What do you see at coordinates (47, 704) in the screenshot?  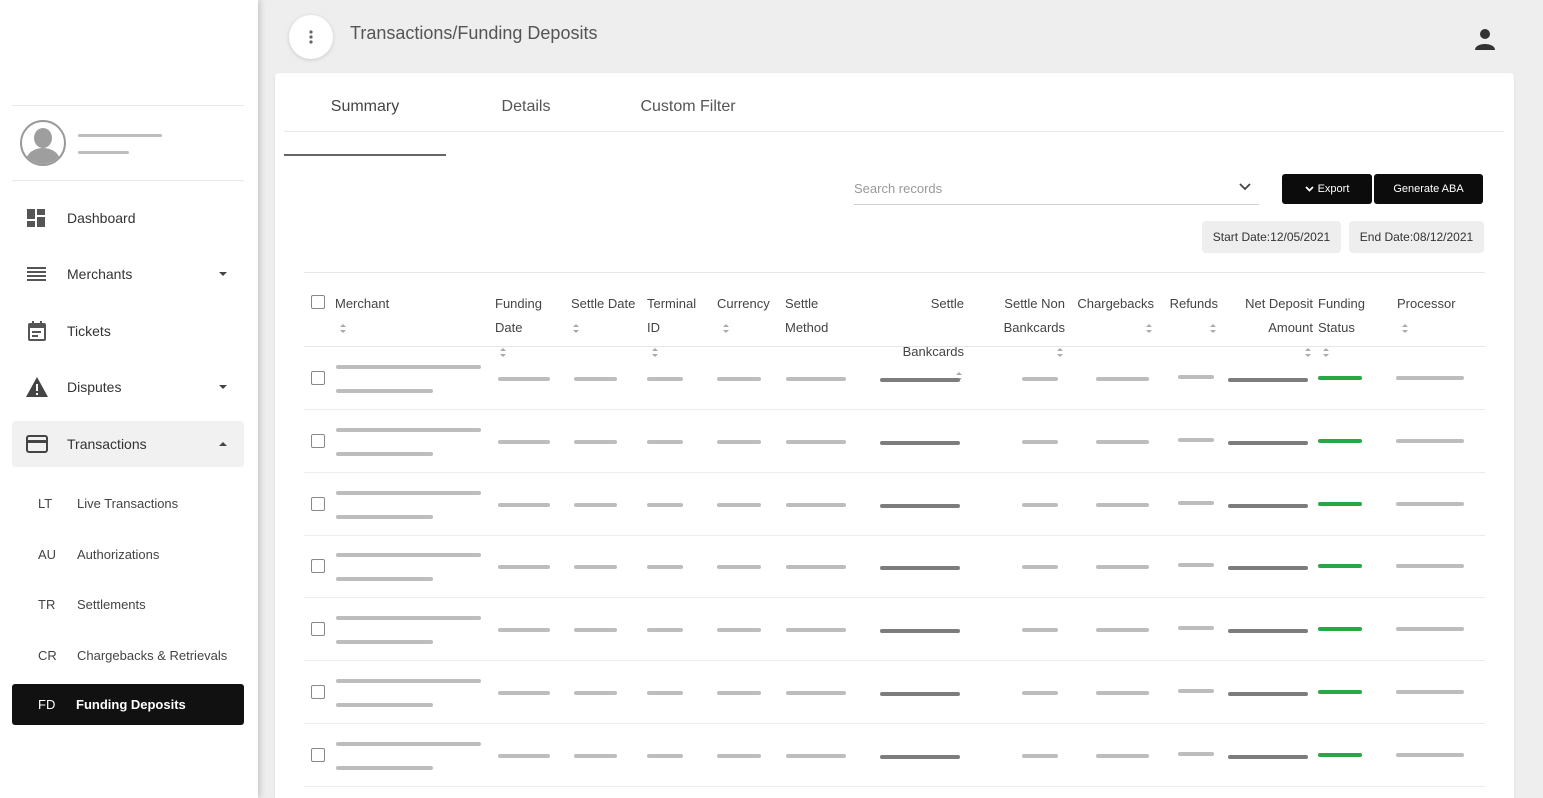 I see `subitem-abbr: FD` at bounding box center [47, 704].